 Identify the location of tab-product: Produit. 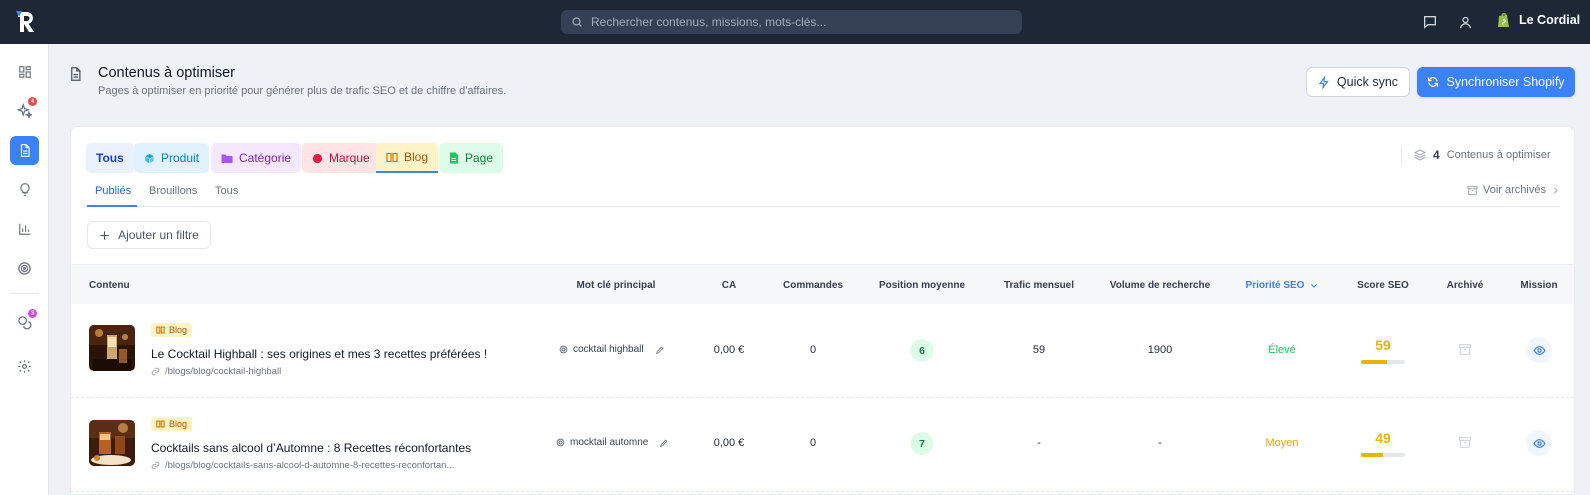
(172, 158).